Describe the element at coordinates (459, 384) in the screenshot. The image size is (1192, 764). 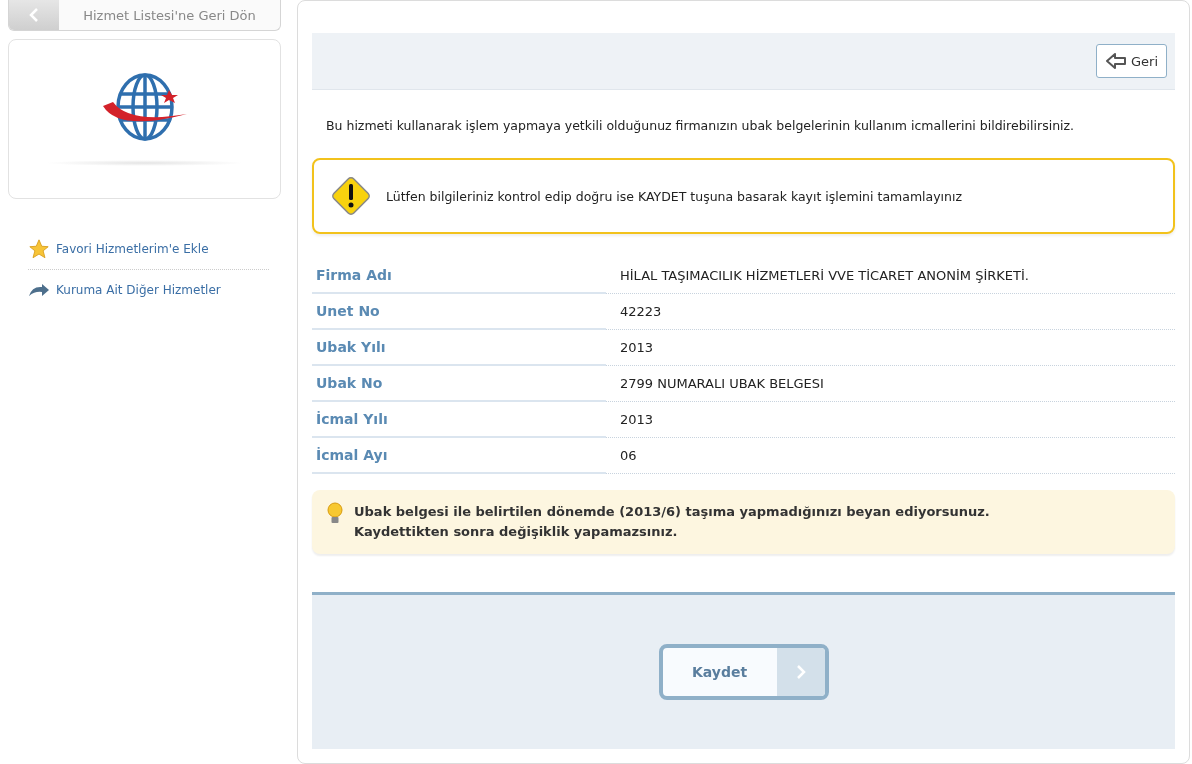
I see `field-label: Ubak No` at that location.